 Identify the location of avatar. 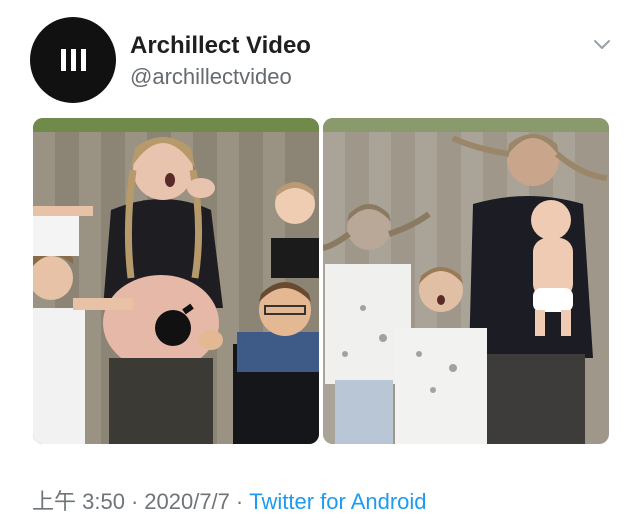
(73, 60).